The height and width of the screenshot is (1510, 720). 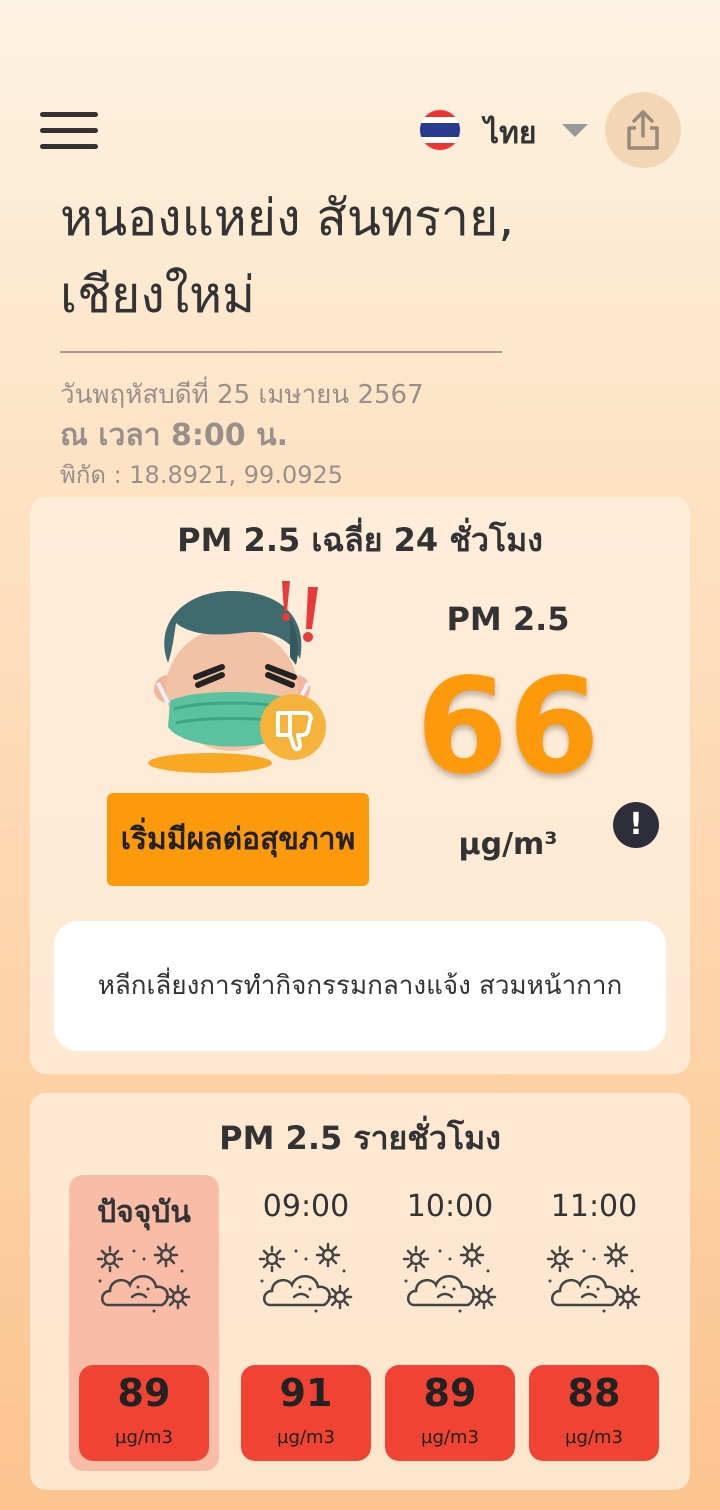 What do you see at coordinates (360, 130) in the screenshot?
I see `top-bar: ไทย` at bounding box center [360, 130].